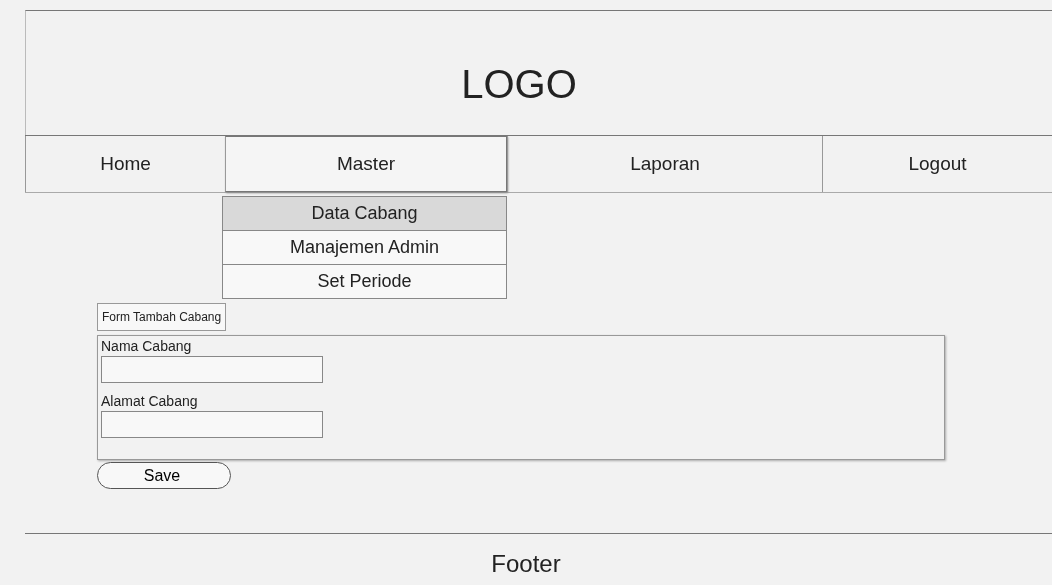  Describe the element at coordinates (164, 475) in the screenshot. I see `save-button: Save` at that location.